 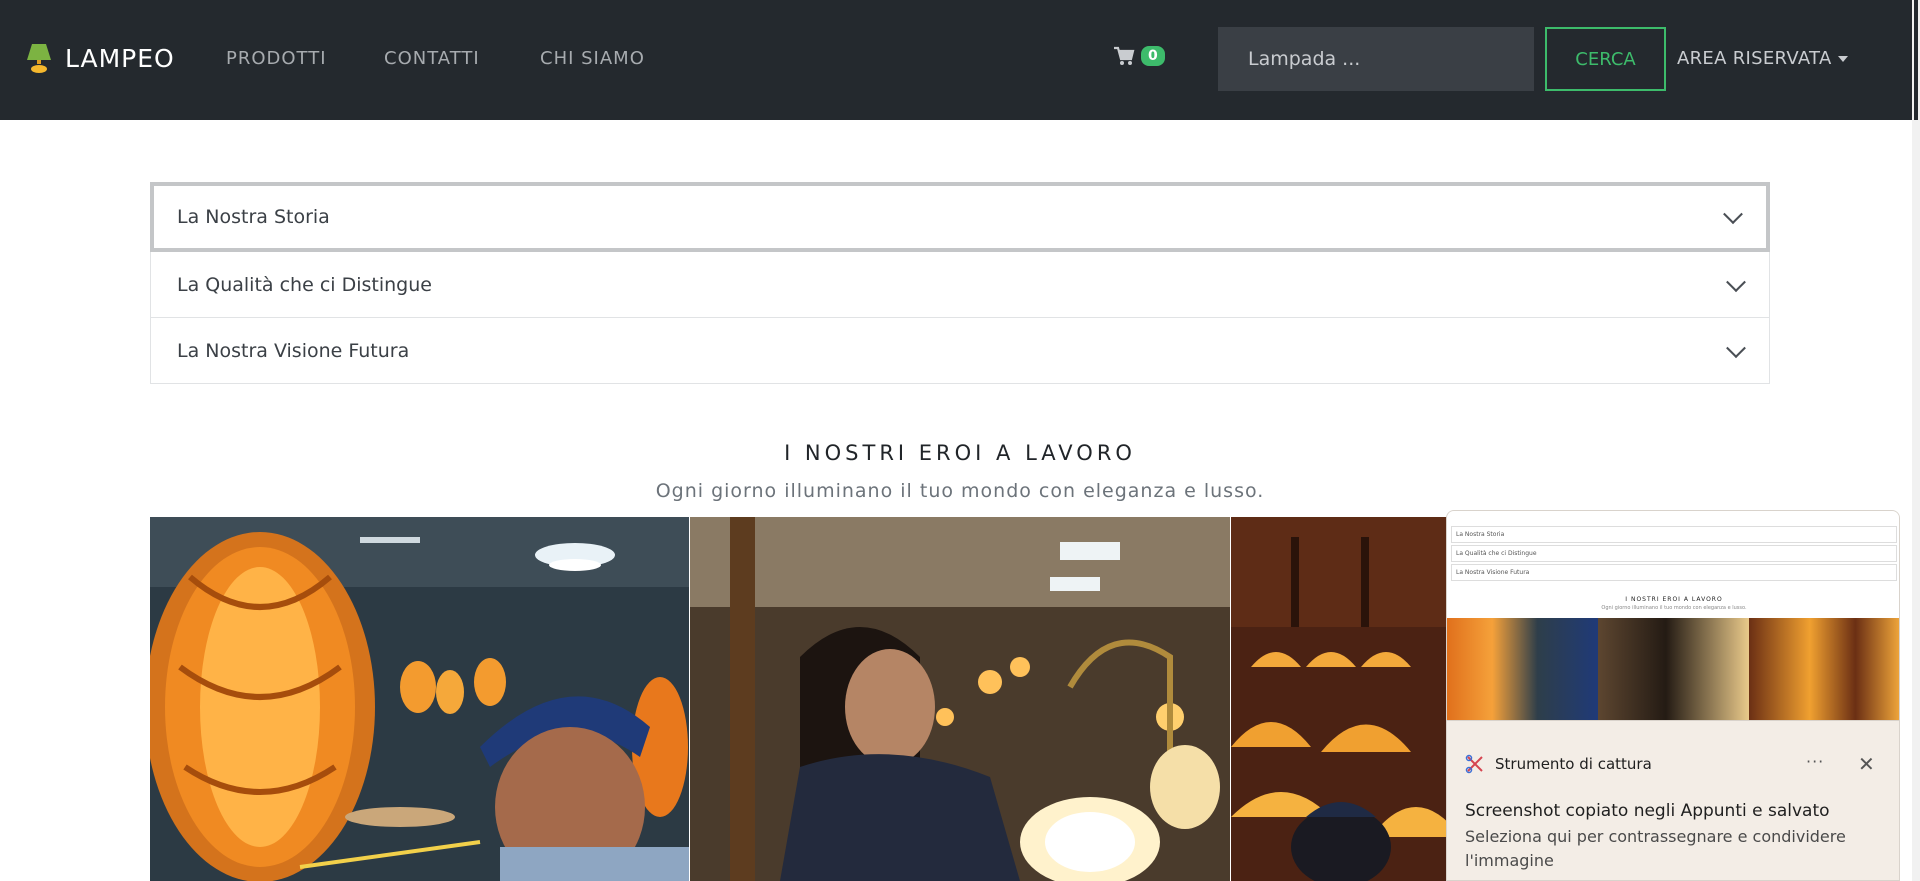 I want to click on brand-name: LAMPEO, so click(x=120, y=58).